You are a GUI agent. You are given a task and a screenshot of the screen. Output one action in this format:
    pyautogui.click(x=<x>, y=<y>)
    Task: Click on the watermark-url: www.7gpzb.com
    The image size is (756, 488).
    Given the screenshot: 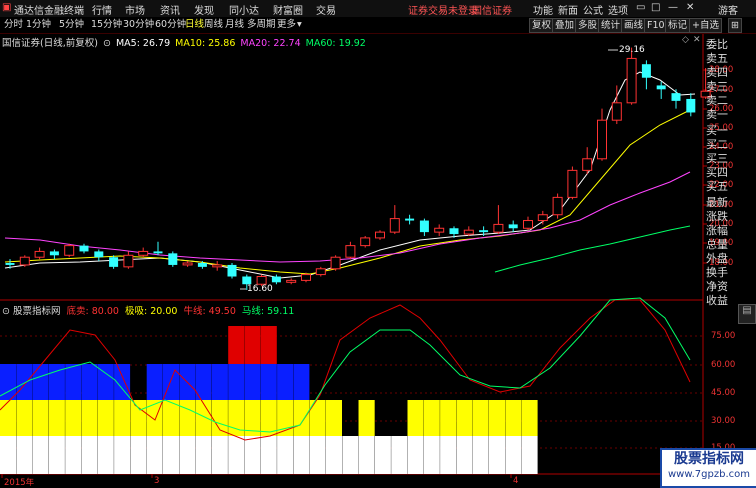 What is the action you would take?
    pyautogui.click(x=709, y=474)
    